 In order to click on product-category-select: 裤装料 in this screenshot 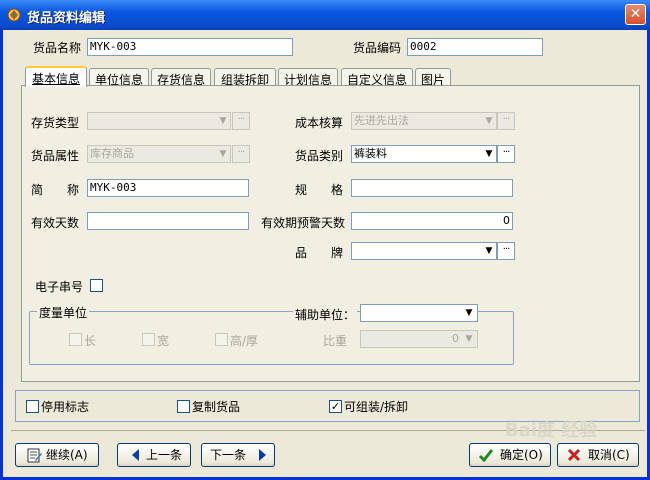, I will do `click(424, 154)`.